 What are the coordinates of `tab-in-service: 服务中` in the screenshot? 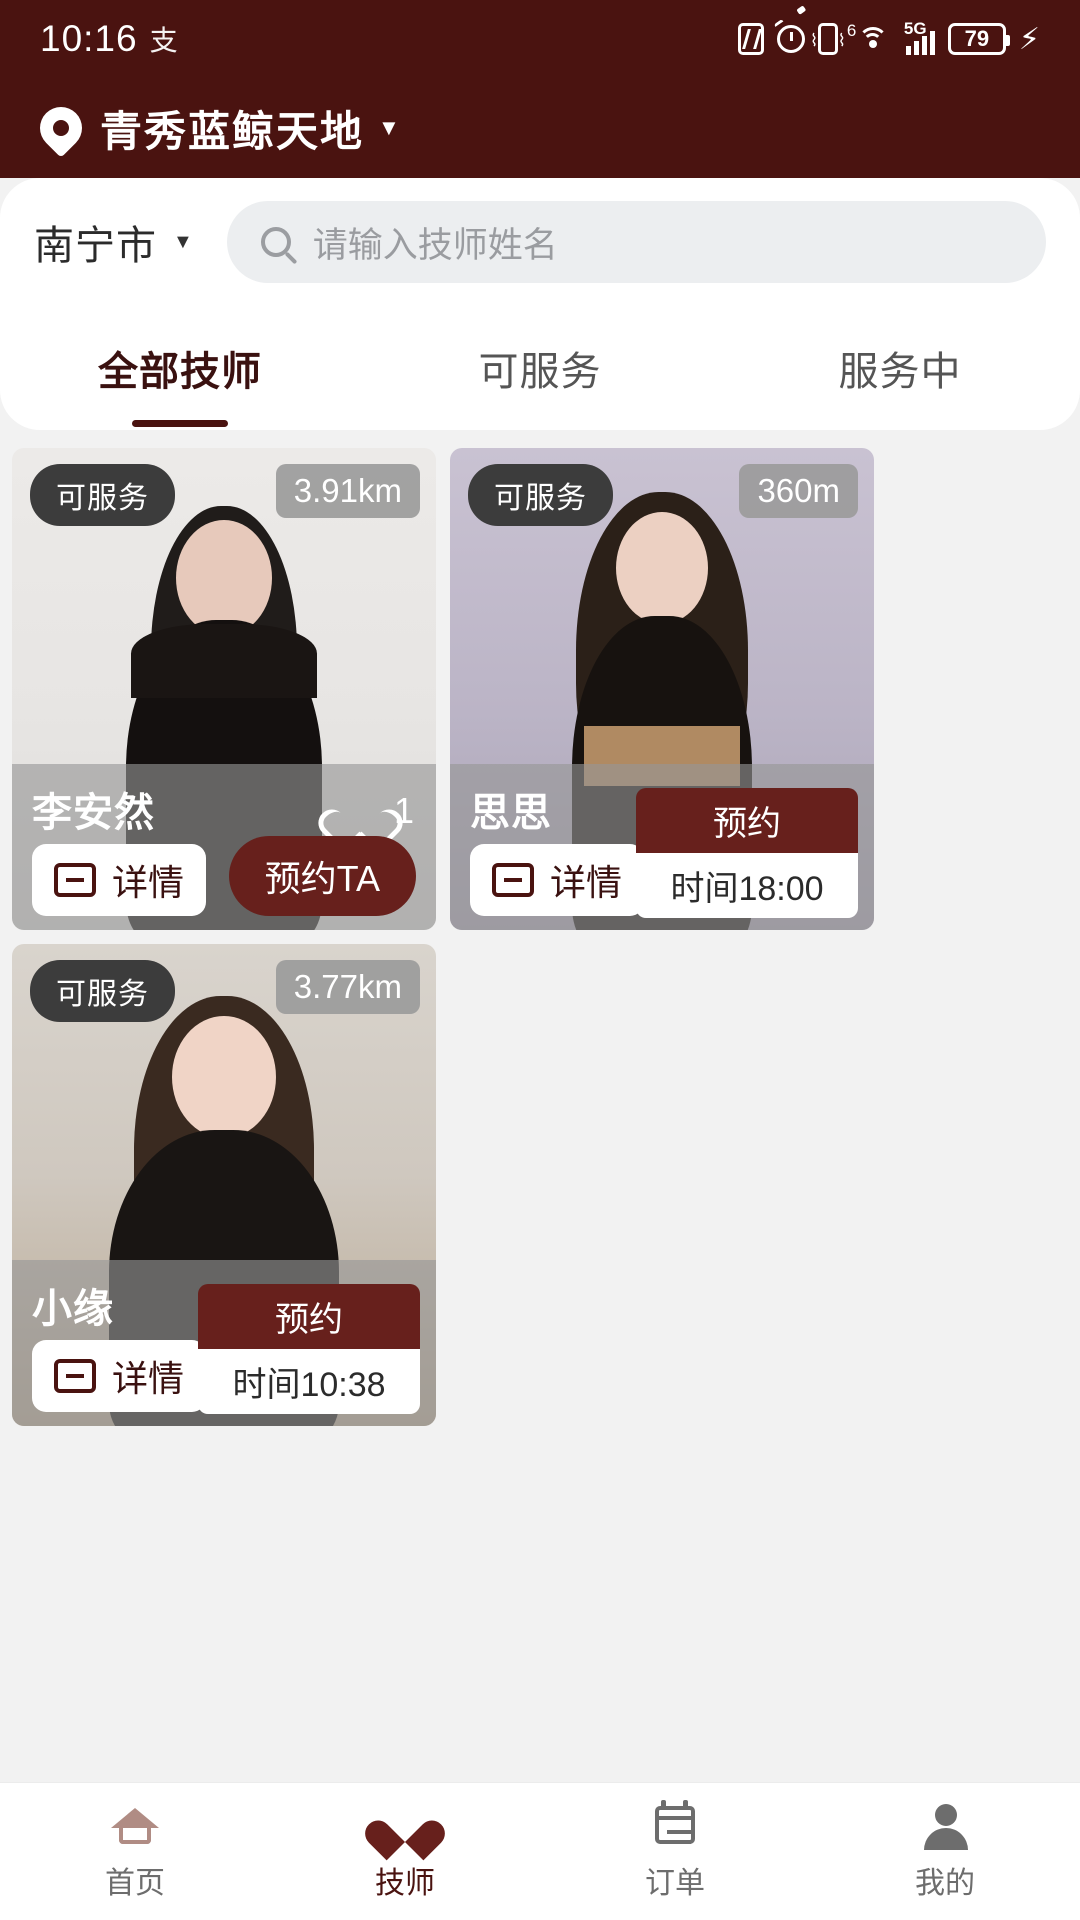 It's located at (900, 368).